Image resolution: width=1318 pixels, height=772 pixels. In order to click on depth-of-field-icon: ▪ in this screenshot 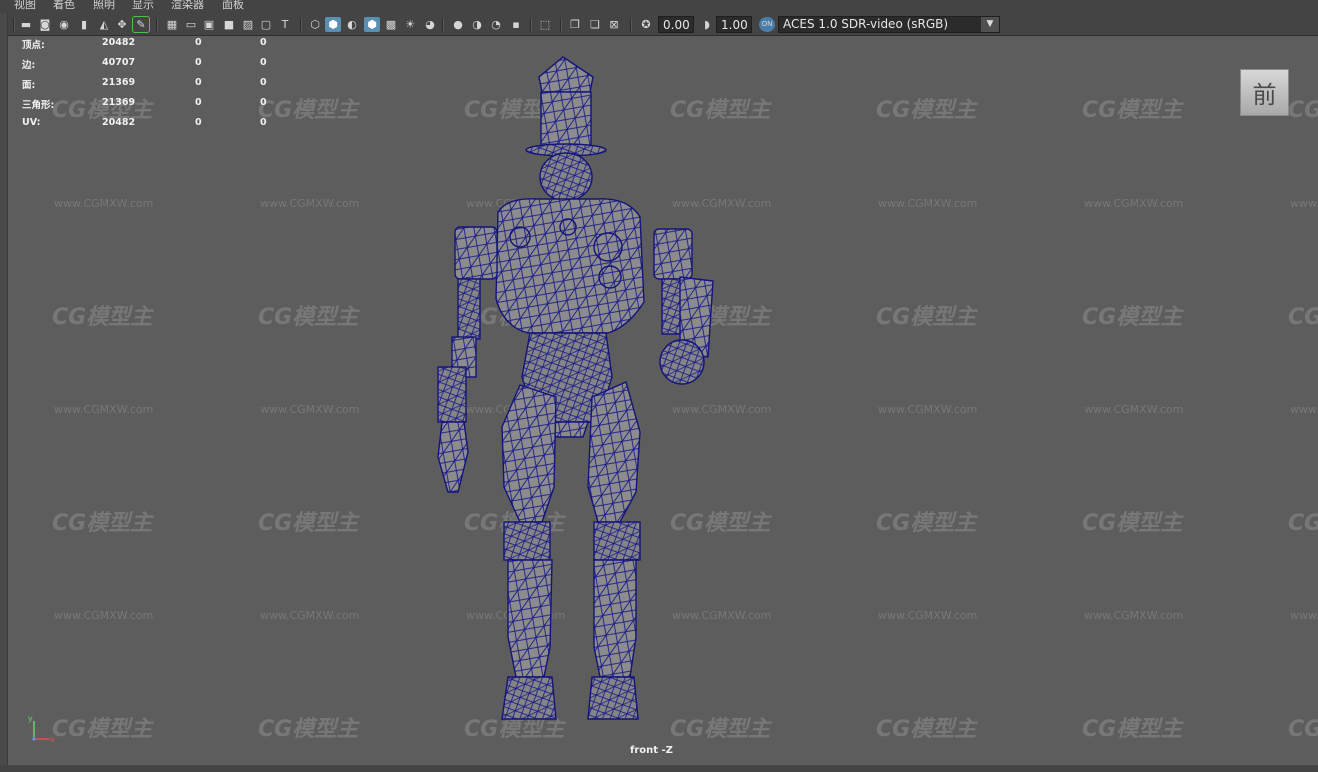, I will do `click(516, 24)`.